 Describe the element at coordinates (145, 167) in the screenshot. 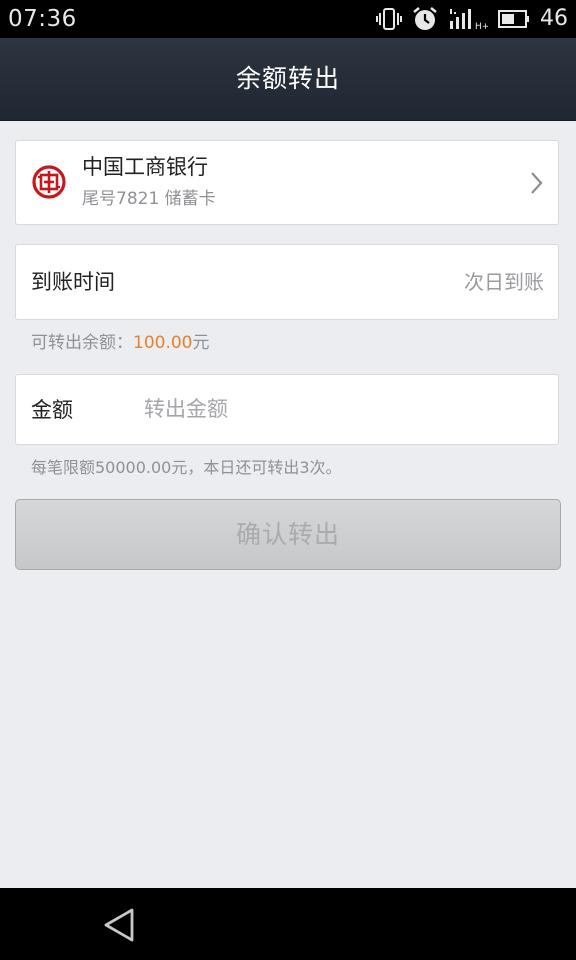

I see `bank-name: 中国工商银行` at that location.